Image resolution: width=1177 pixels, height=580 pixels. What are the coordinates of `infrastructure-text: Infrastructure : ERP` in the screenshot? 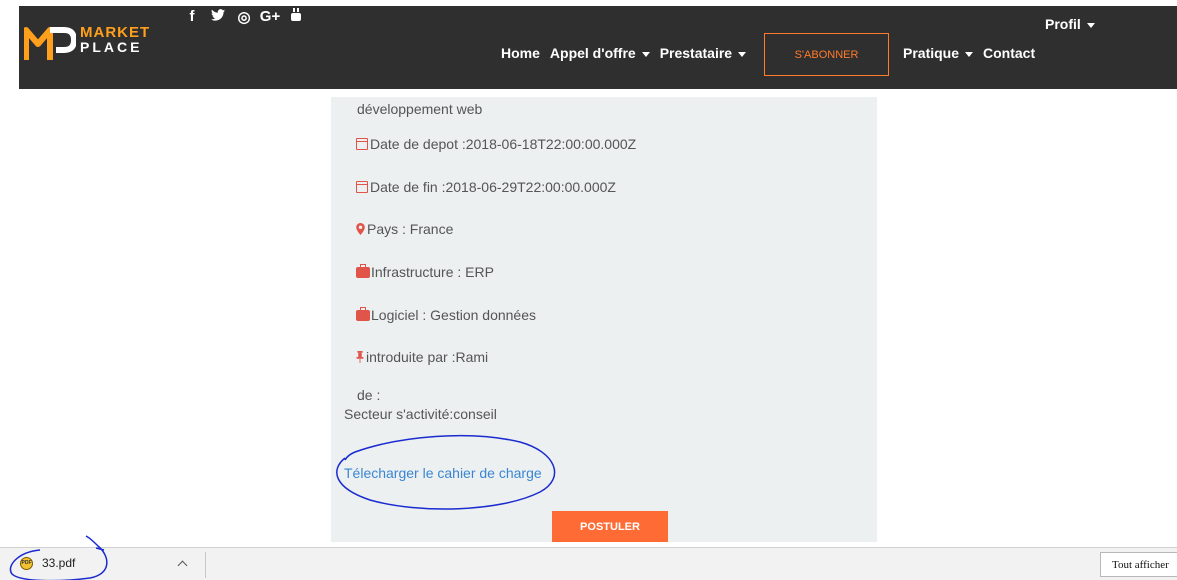 It's located at (432, 272).